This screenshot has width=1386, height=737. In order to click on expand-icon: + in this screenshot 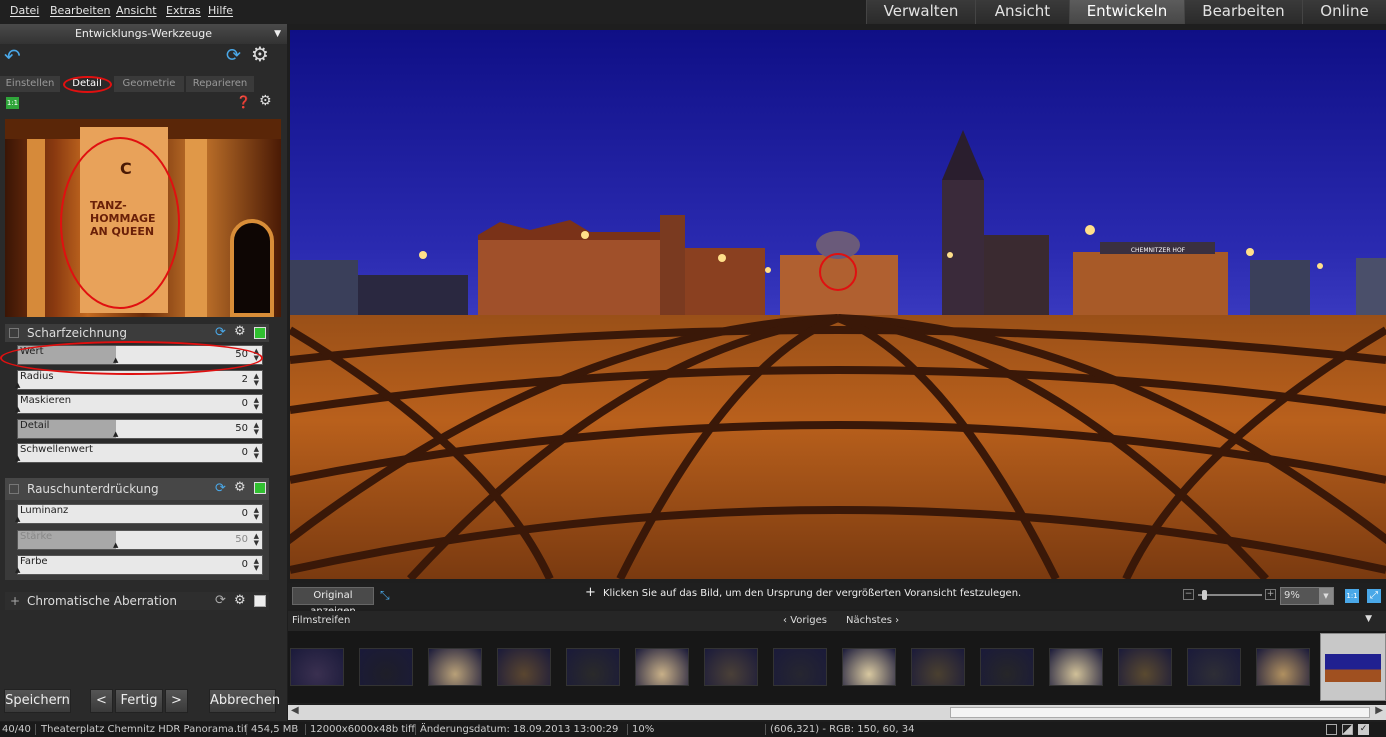, I will do `click(15, 601)`.